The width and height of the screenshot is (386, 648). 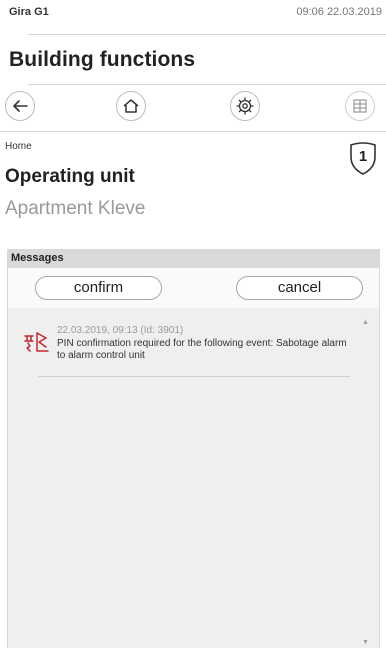 I want to click on cancel-button: cancel, so click(x=299, y=288).